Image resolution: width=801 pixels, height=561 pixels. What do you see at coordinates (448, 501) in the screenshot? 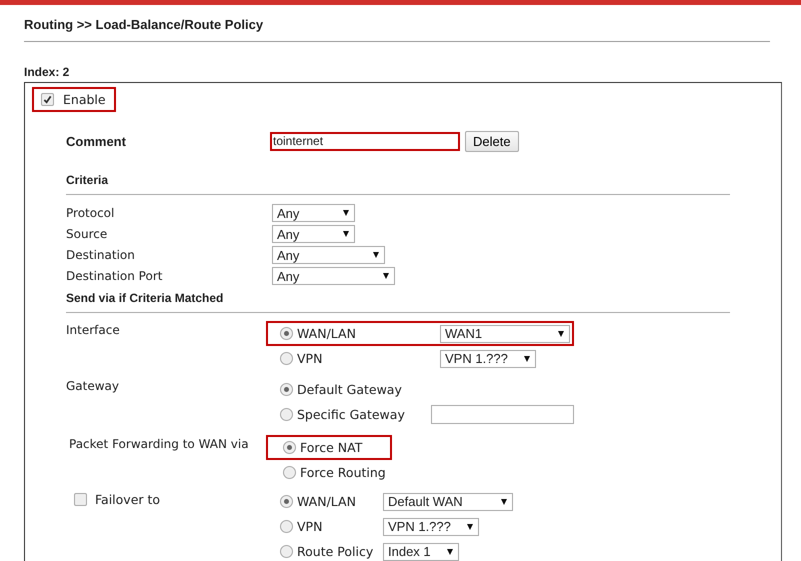
I see `dropdown: Default WAN` at bounding box center [448, 501].